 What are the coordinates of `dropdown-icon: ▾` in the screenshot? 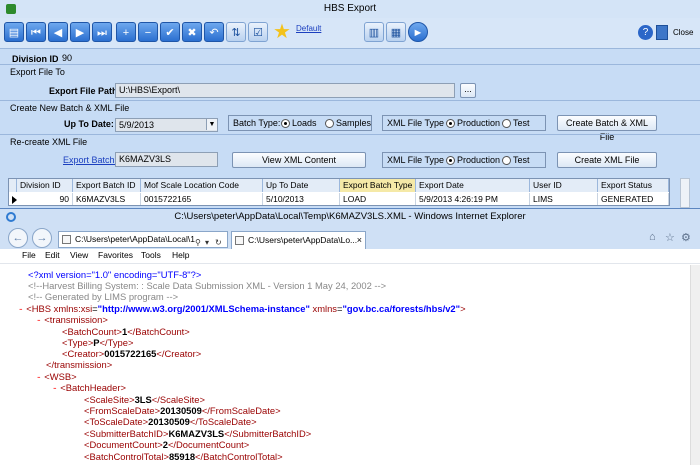 It's located at (207, 241).